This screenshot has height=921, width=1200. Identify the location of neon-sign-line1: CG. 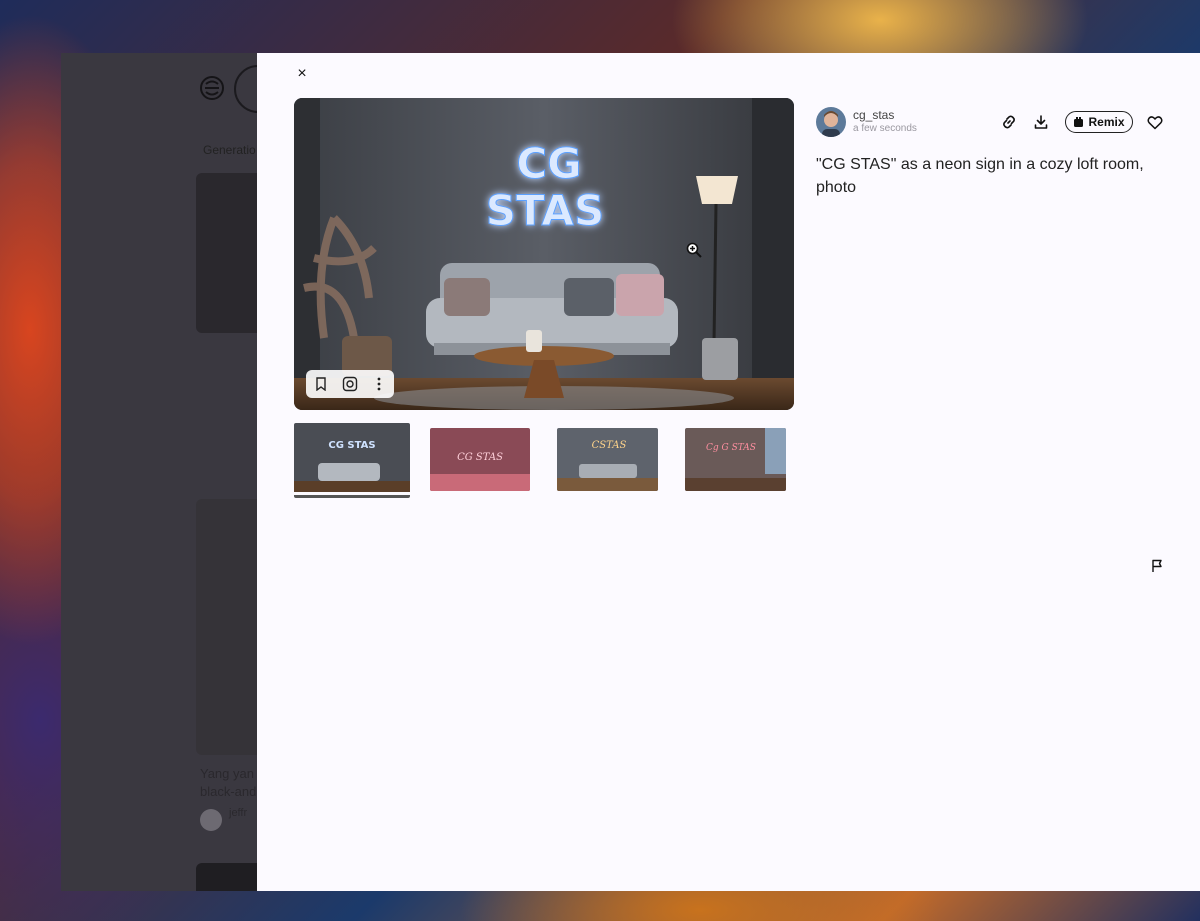
(548, 163).